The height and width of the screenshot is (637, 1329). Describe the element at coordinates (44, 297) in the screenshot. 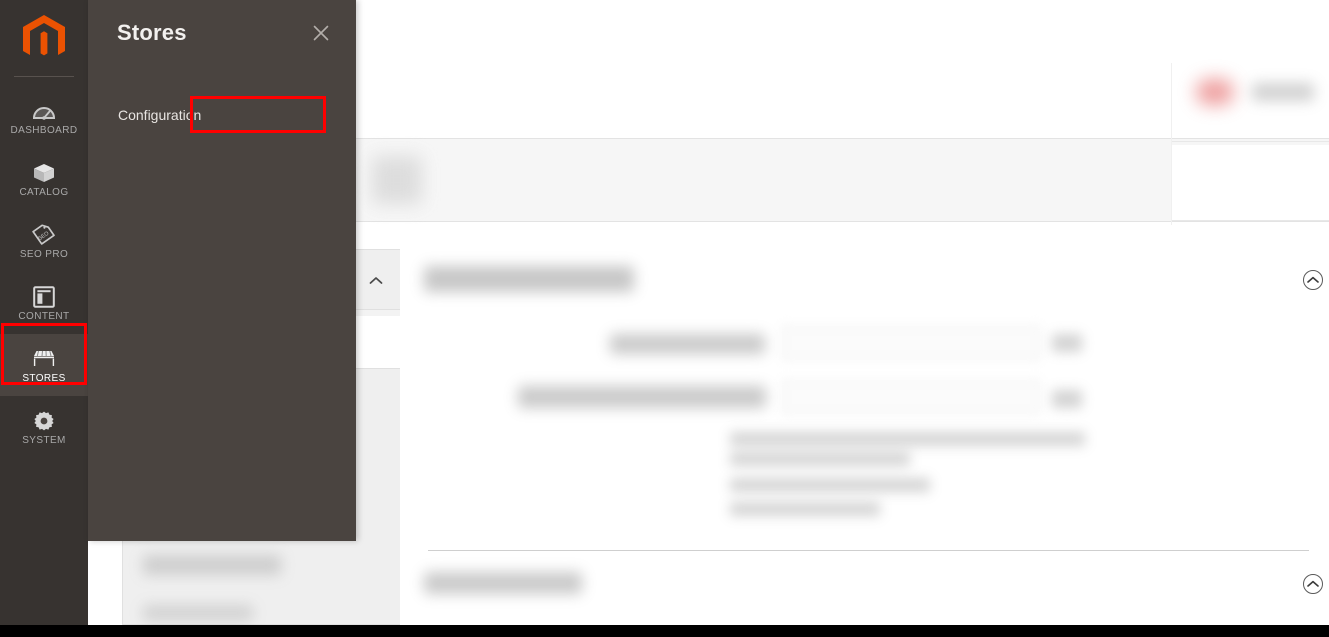

I see `content-layout-icon` at that location.